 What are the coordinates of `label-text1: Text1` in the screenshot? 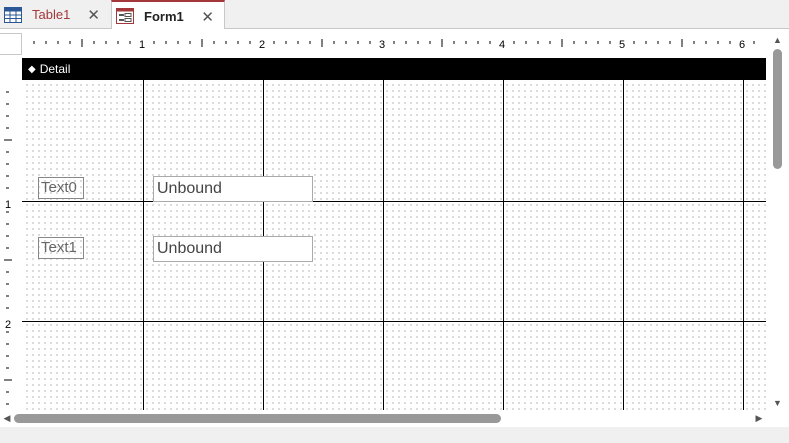 It's located at (61, 248).